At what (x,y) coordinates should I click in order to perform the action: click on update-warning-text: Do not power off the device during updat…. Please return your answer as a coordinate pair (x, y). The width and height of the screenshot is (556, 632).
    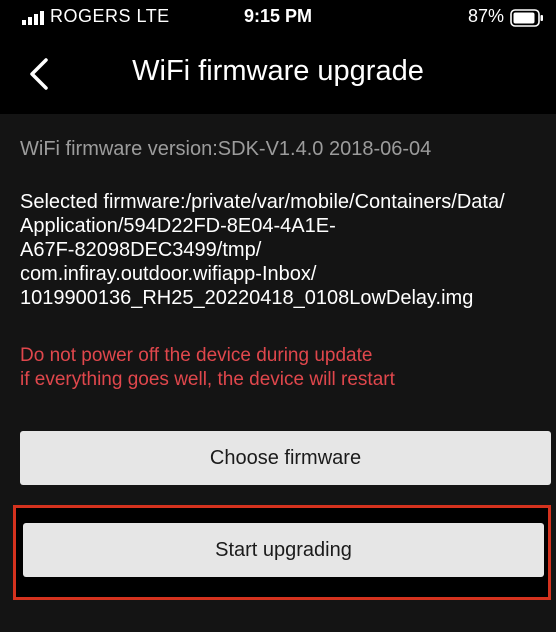
    Looking at the image, I should click on (207, 367).